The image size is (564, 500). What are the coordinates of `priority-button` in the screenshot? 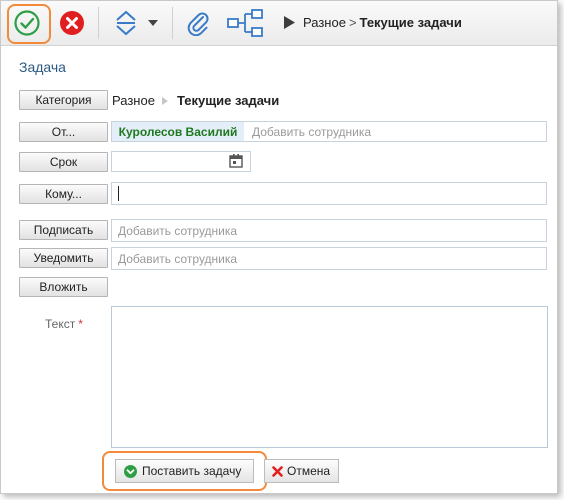 It's located at (126, 23).